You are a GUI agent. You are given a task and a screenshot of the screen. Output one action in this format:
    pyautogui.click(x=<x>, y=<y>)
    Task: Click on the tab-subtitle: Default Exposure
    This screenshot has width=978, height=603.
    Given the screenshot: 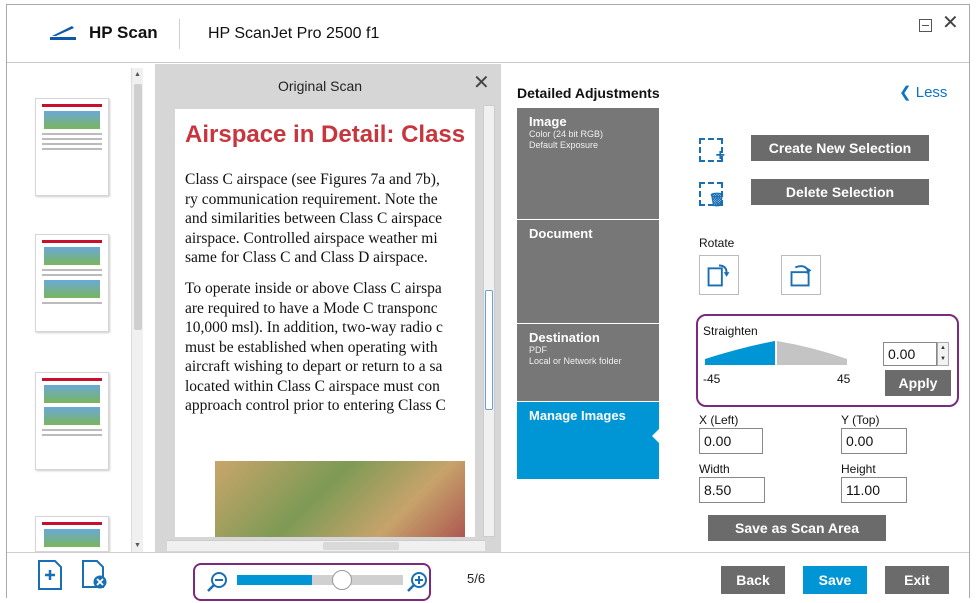 What is the action you would take?
    pyautogui.click(x=564, y=145)
    